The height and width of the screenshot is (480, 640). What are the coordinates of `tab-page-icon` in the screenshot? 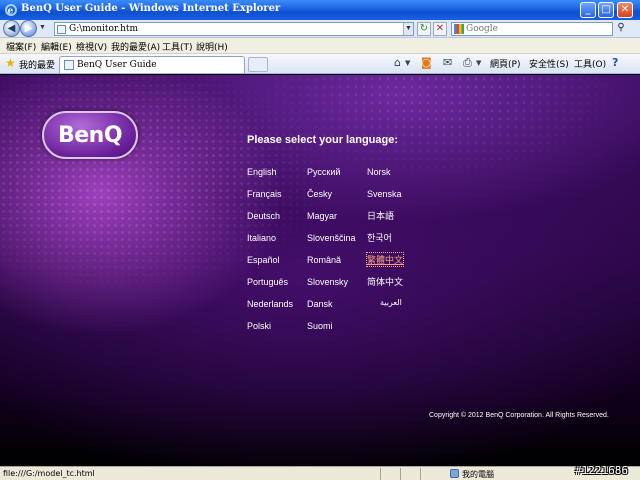 It's located at (69, 65).